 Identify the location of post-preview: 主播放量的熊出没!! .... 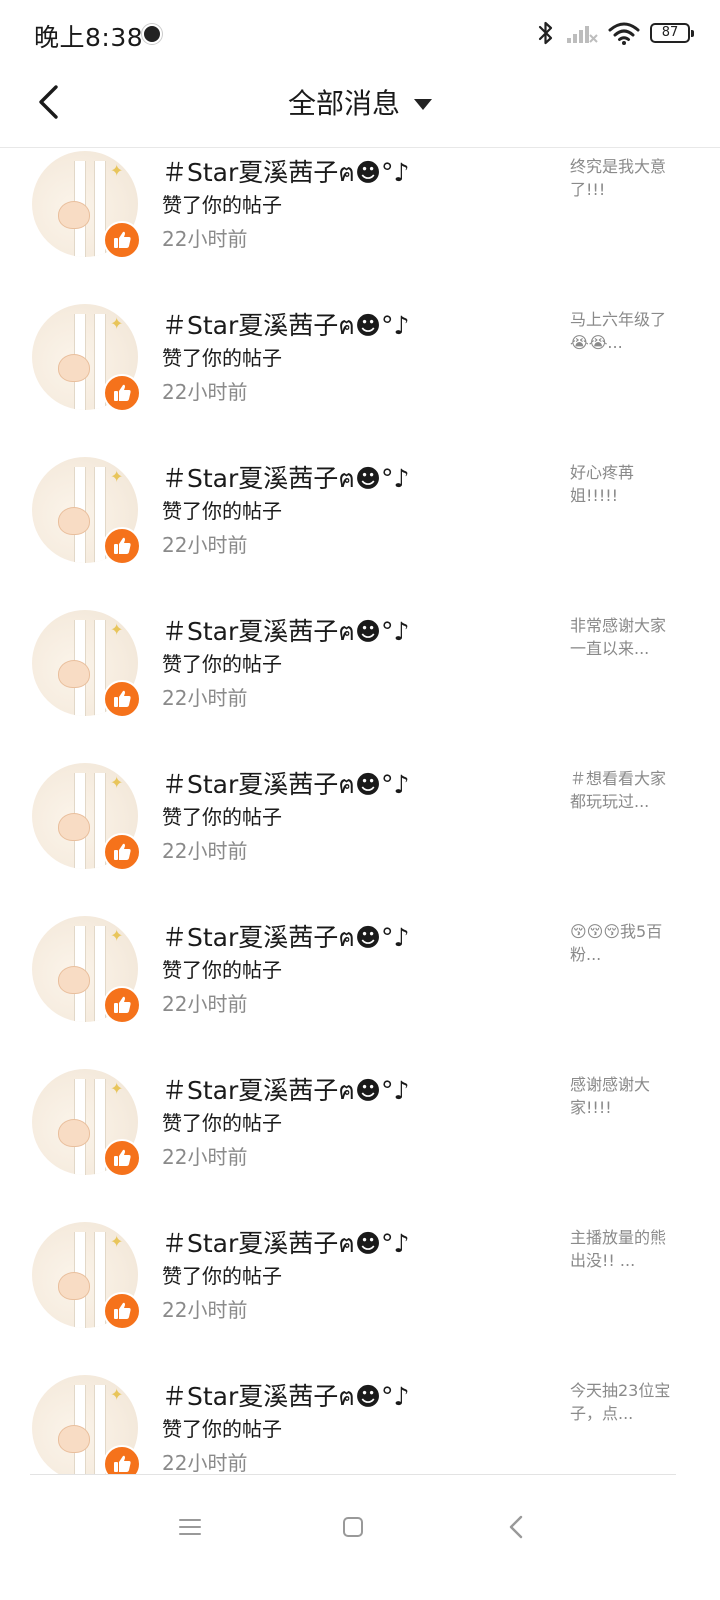
(625, 1249).